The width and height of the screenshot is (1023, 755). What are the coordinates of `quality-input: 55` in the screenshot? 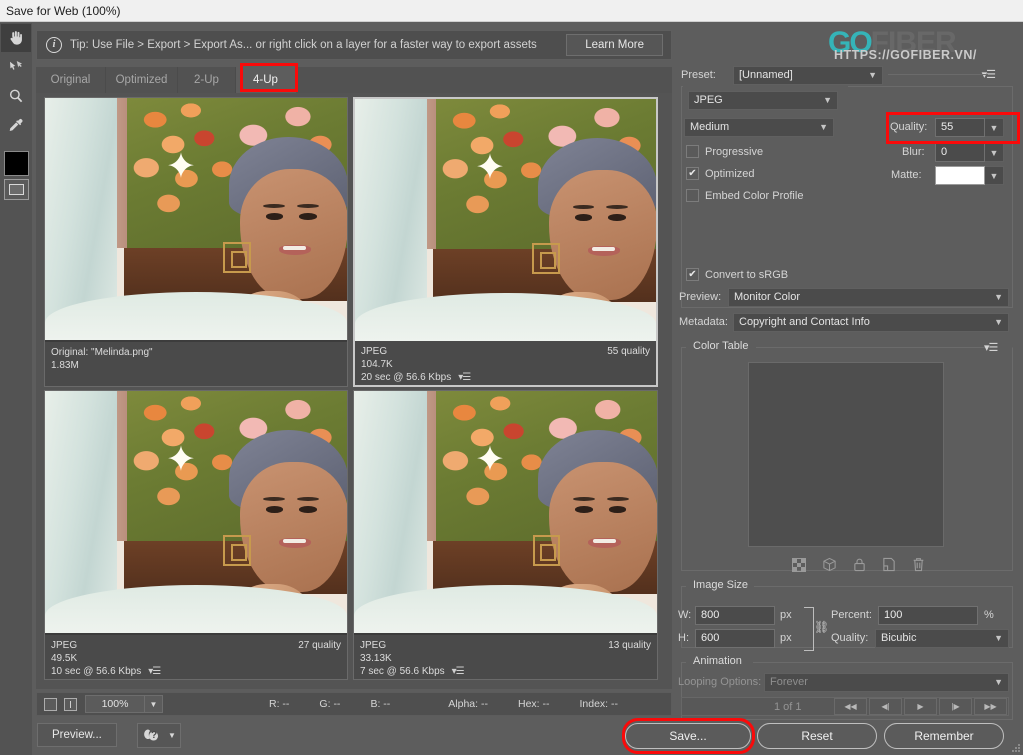 It's located at (960, 127).